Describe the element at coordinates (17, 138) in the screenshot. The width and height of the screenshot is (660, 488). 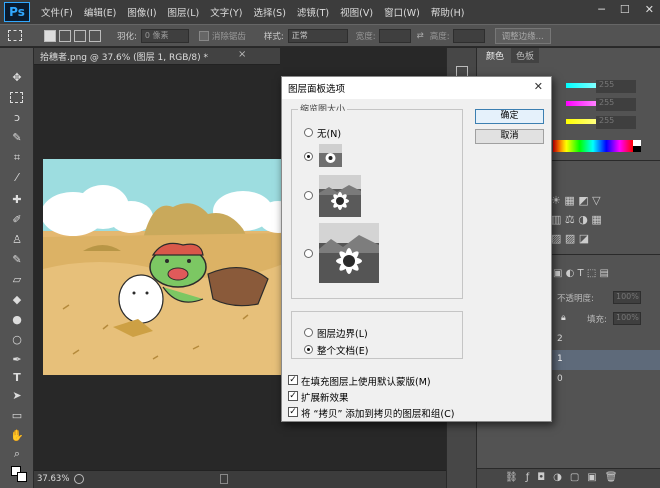
I see `quick-select-tool-icon: ✎` at that location.